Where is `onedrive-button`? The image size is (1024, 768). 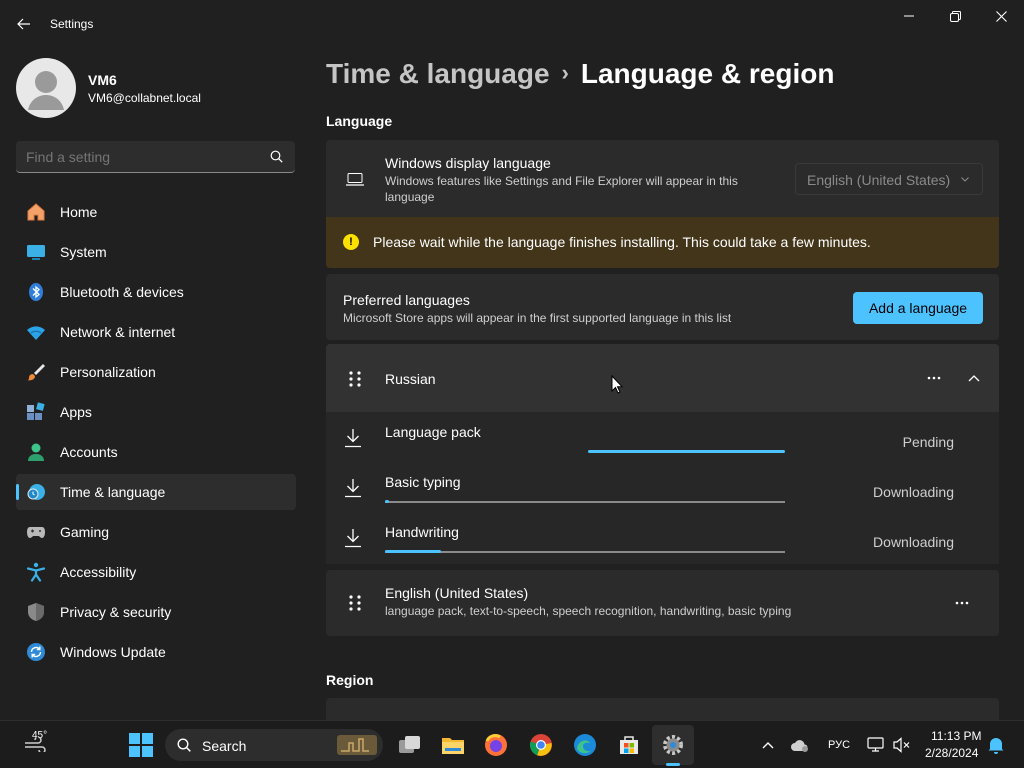
onedrive-button is located at coordinates (800, 745).